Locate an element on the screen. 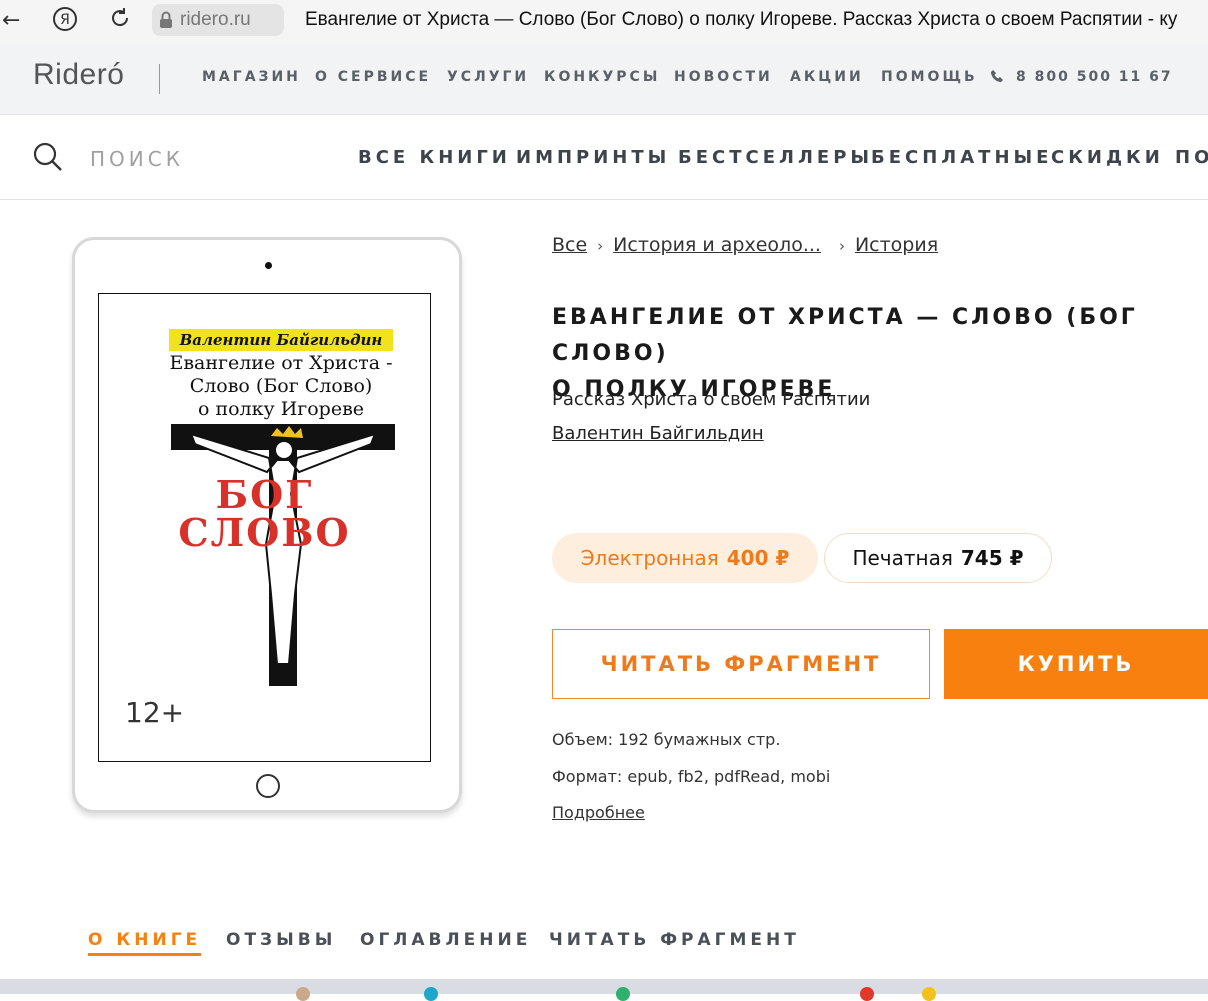  back-arrow-icon: ← is located at coordinates (11, 20).